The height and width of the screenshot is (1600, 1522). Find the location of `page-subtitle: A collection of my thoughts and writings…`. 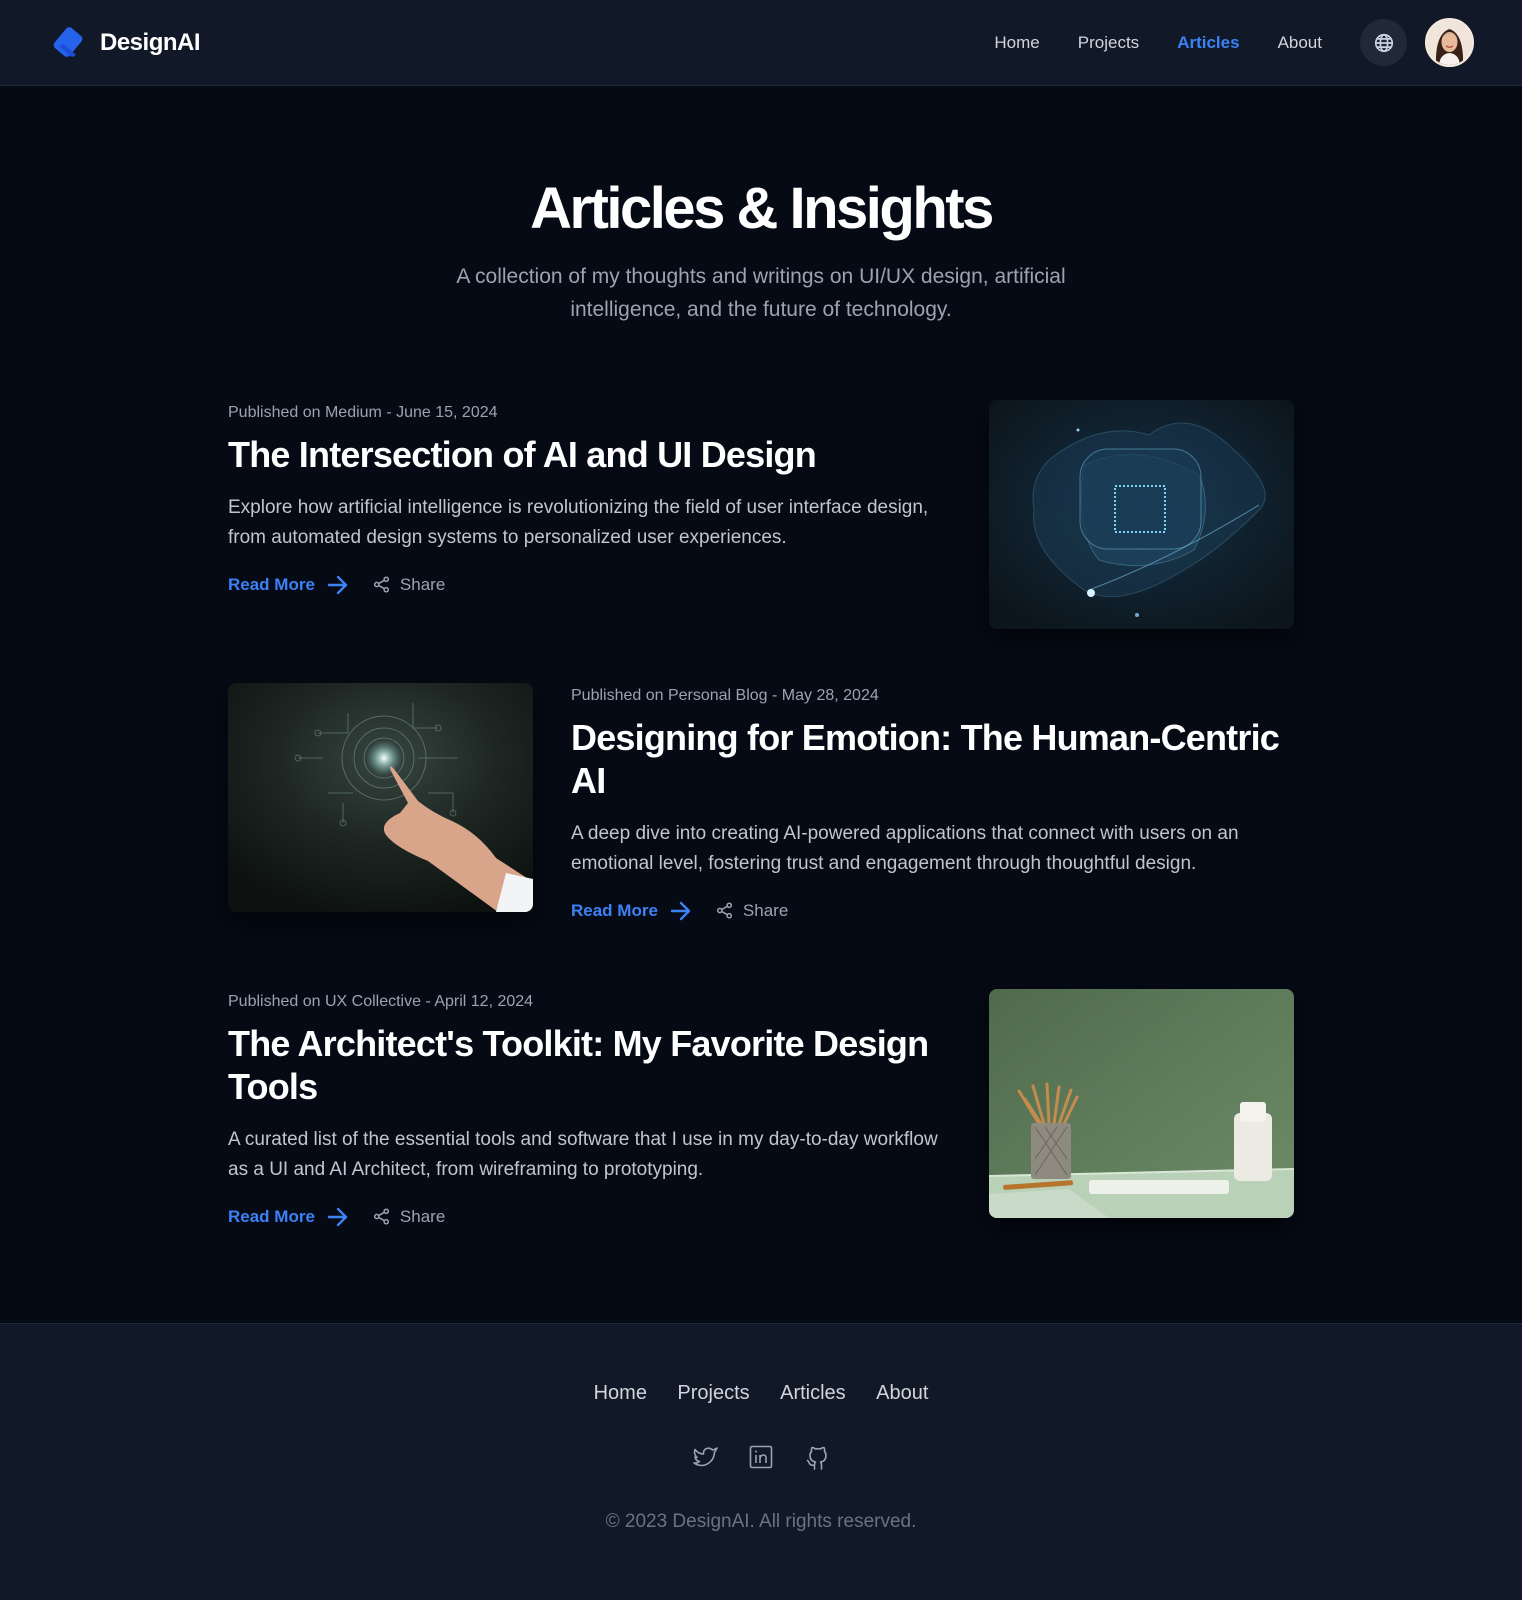

page-subtitle: A collection of my thoughts and writings… is located at coordinates (761, 292).